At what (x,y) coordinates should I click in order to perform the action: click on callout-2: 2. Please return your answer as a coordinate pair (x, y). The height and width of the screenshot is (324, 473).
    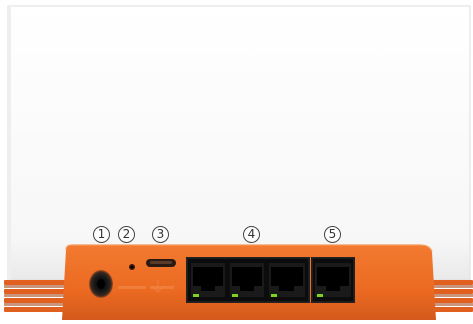
    Looking at the image, I should click on (126, 234).